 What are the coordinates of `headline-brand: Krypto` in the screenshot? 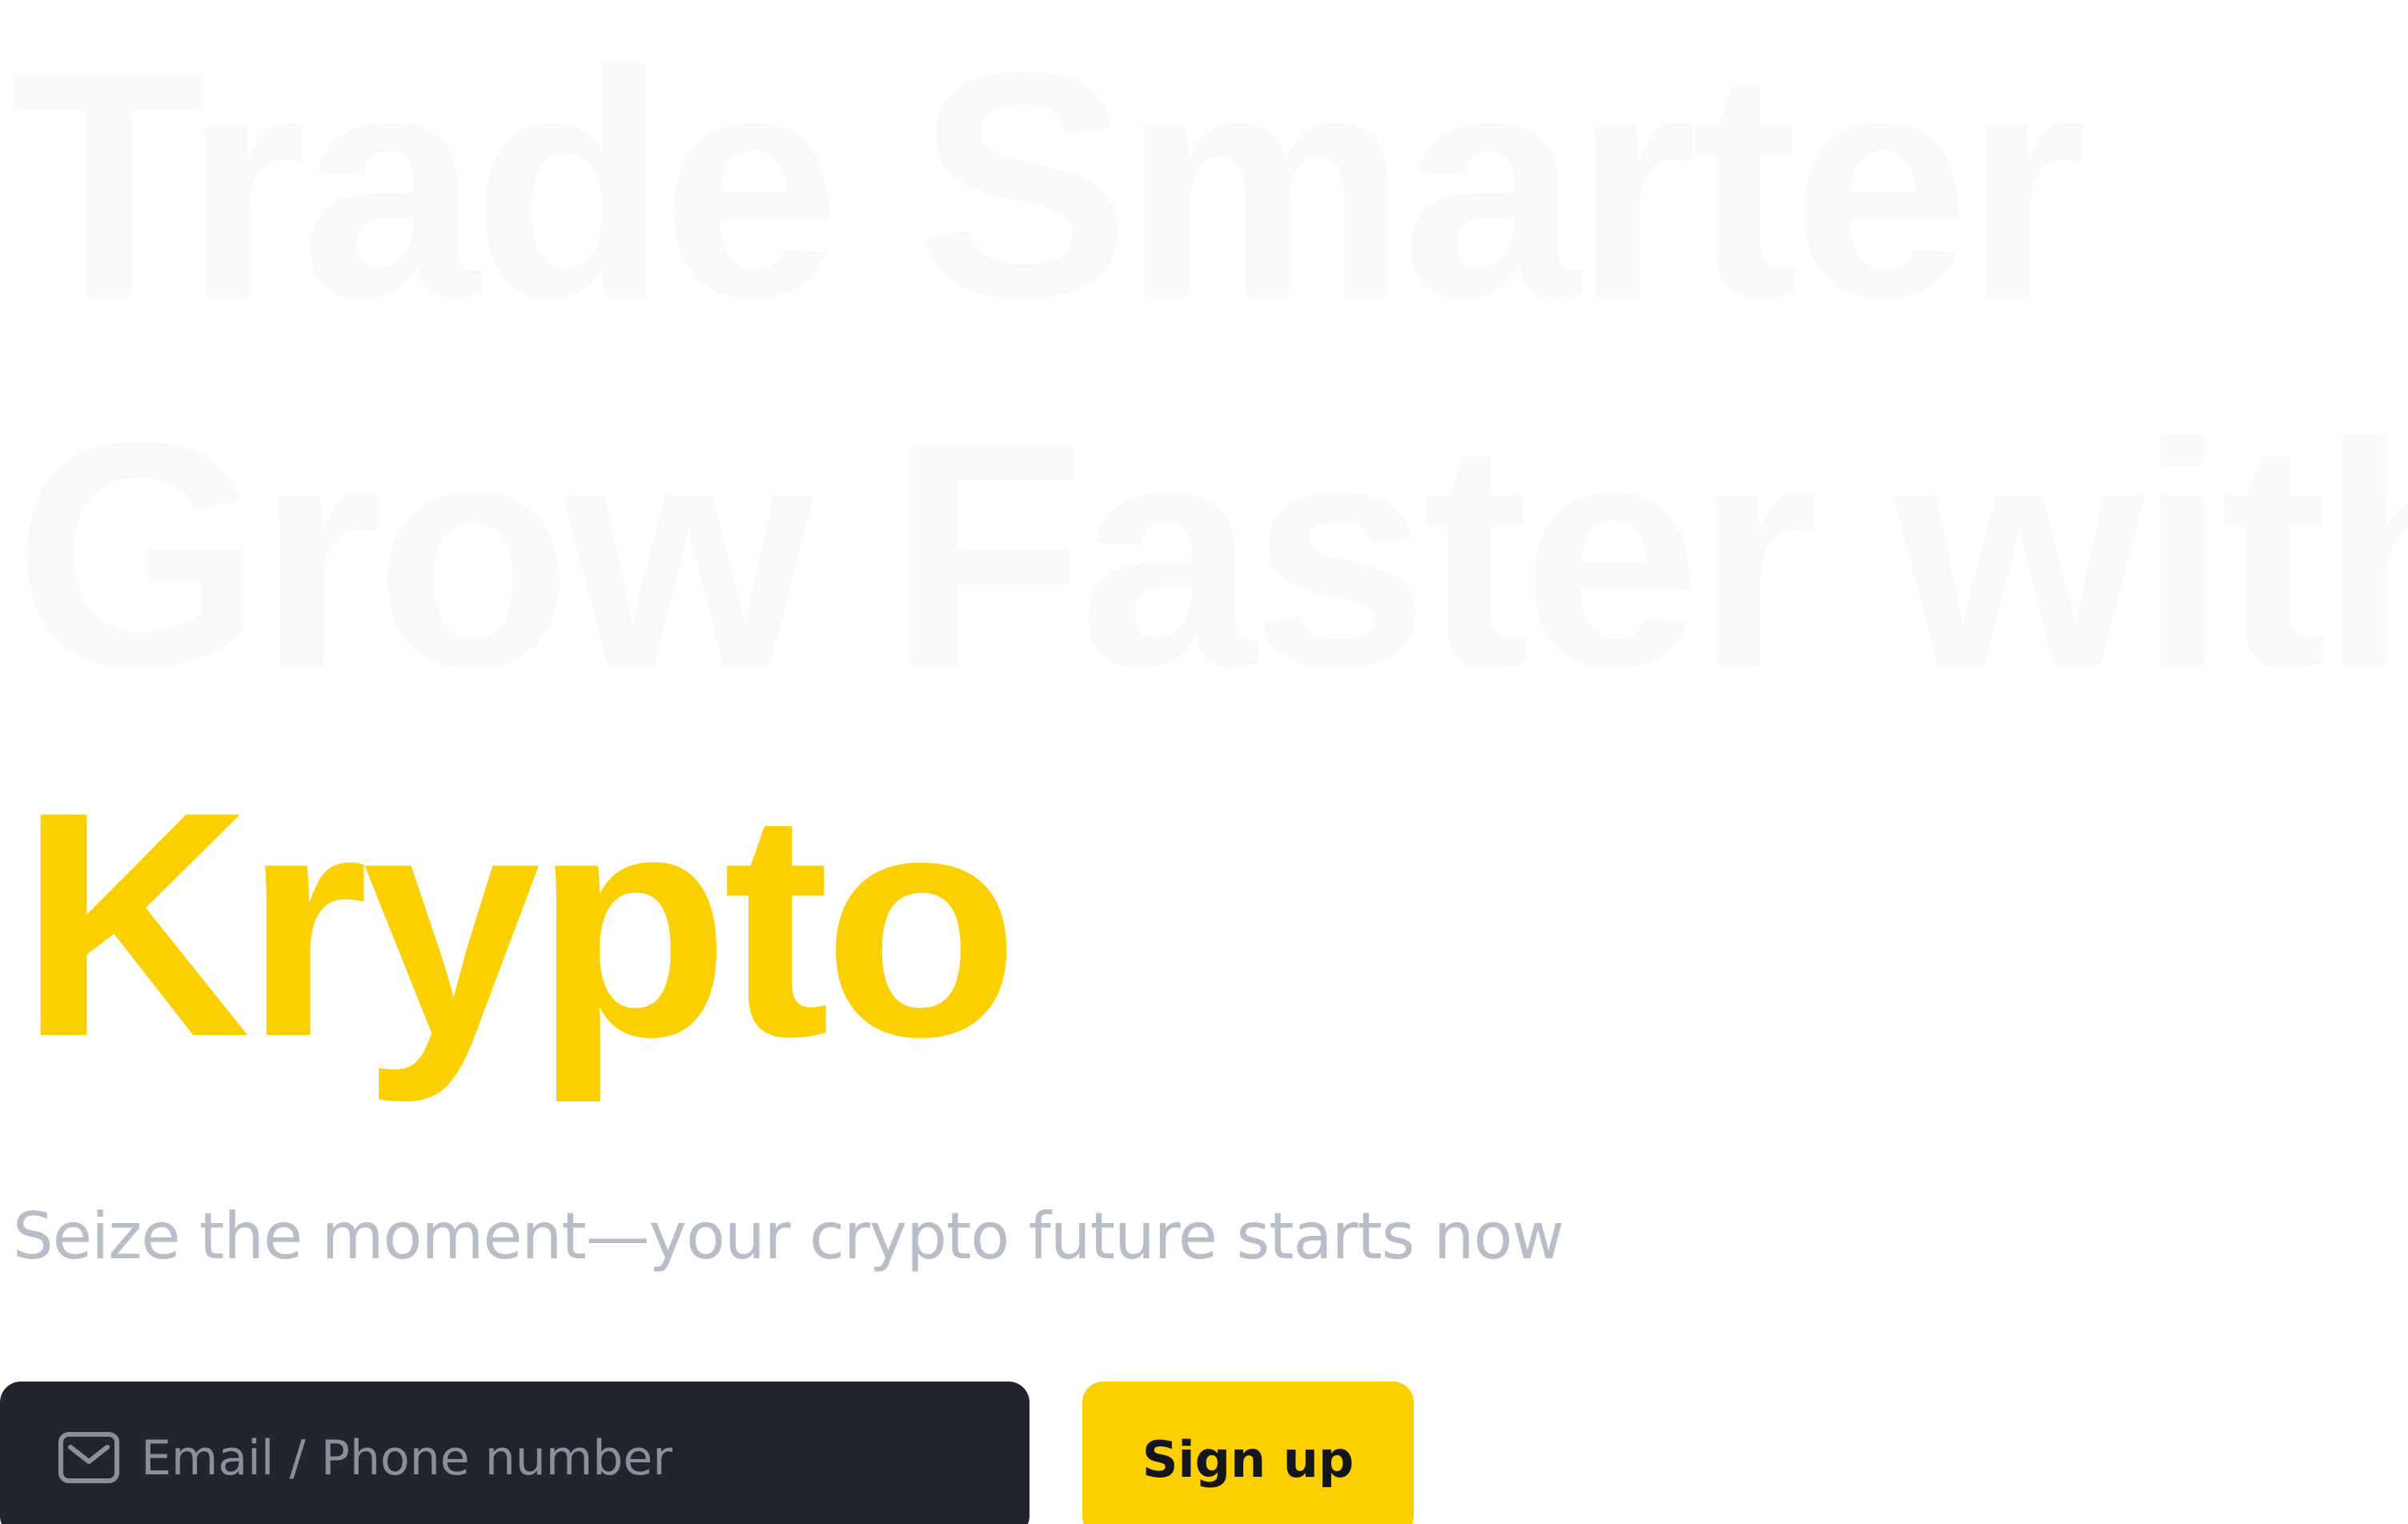 It's located at (519, 924).